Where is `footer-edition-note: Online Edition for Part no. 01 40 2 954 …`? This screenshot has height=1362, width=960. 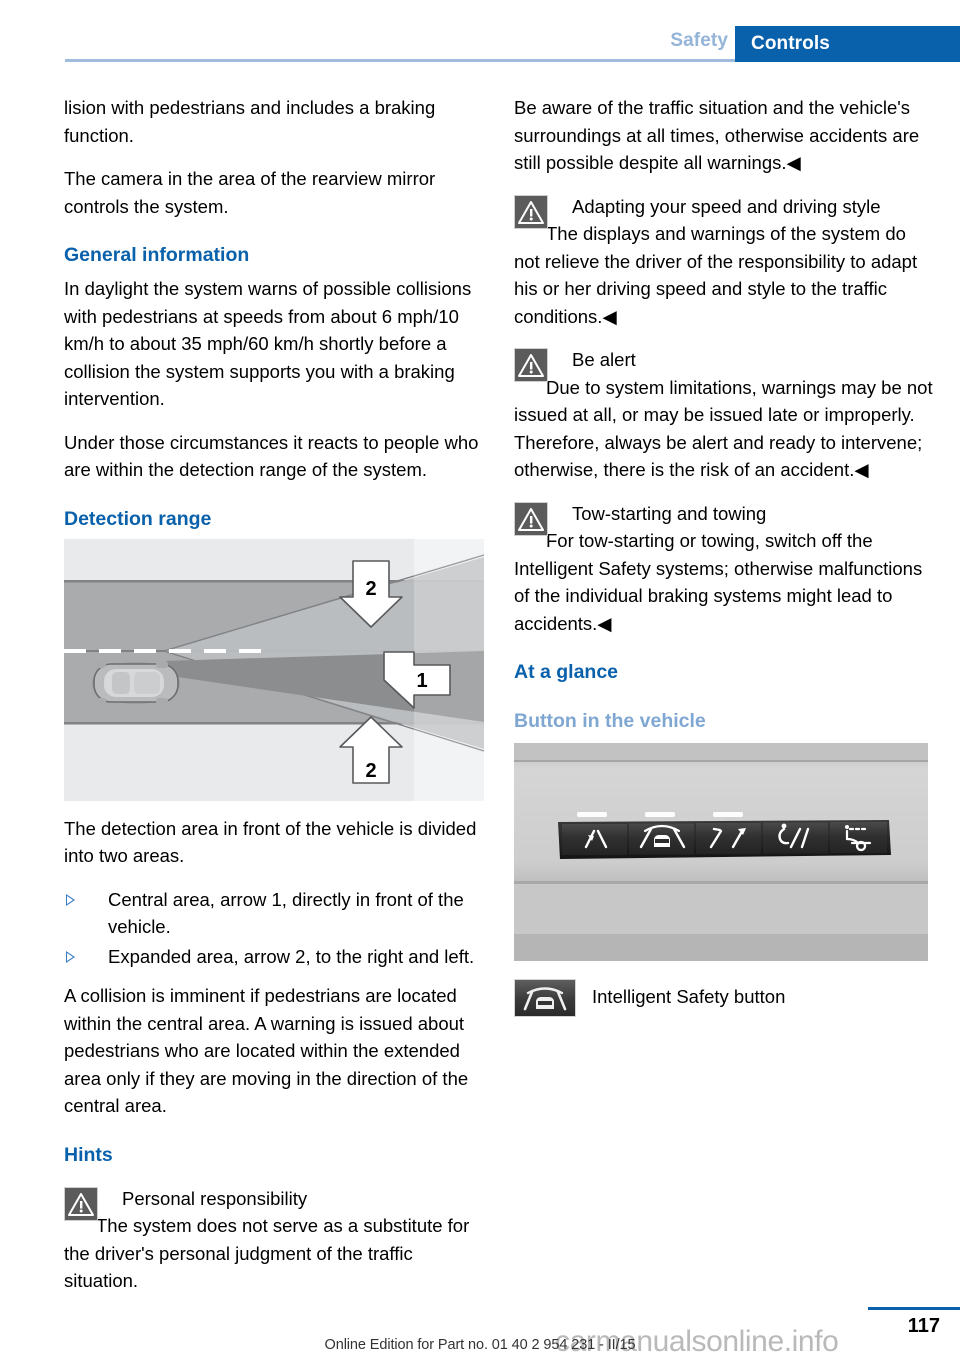 footer-edition-note: Online Edition for Part no. 01 40 2 954 … is located at coordinates (480, 1345).